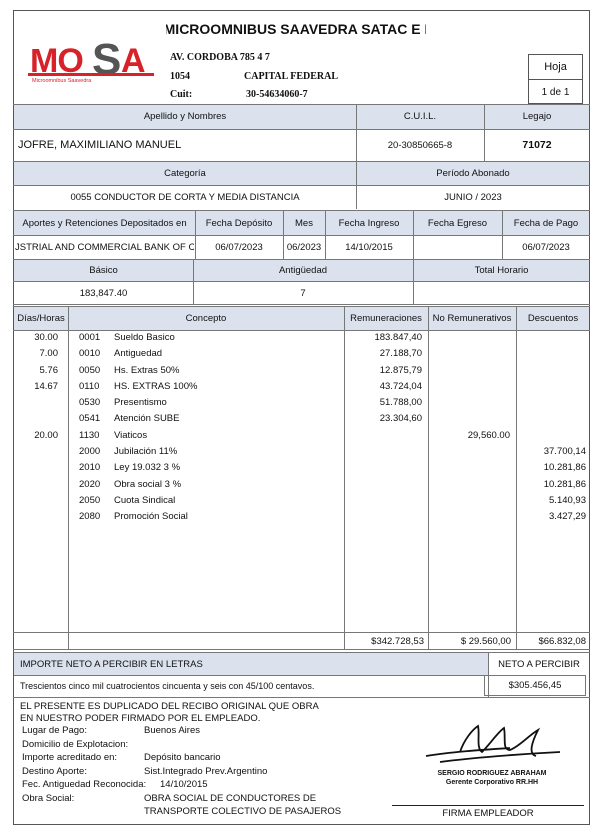 This screenshot has width=596, height=831. What do you see at coordinates (555, 92) in the screenshot?
I see `sheet-number: 1 de 1` at bounding box center [555, 92].